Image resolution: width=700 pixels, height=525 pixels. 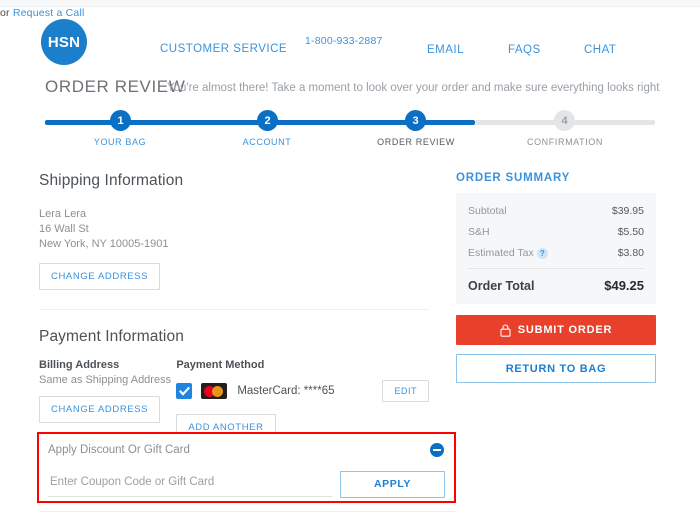 I want to click on shipping-heading: Shipping Information, so click(x=111, y=180).